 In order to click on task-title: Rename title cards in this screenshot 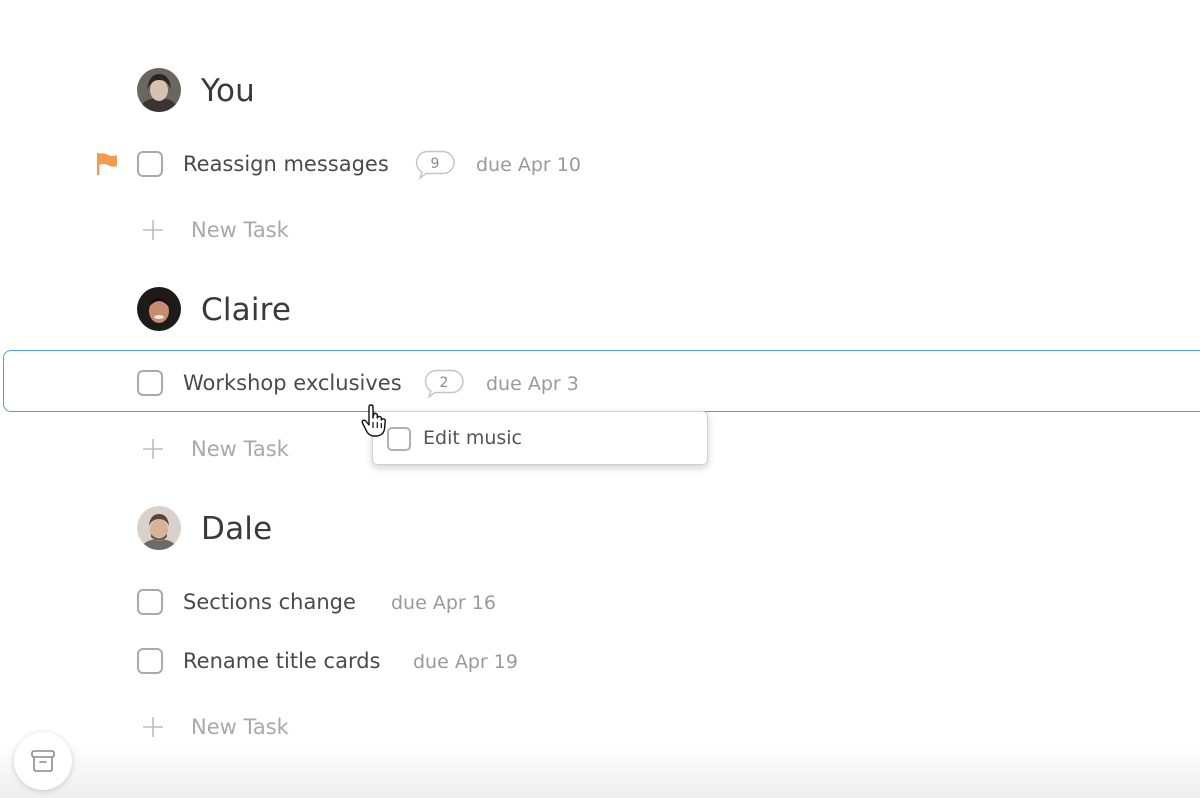, I will do `click(281, 661)`.